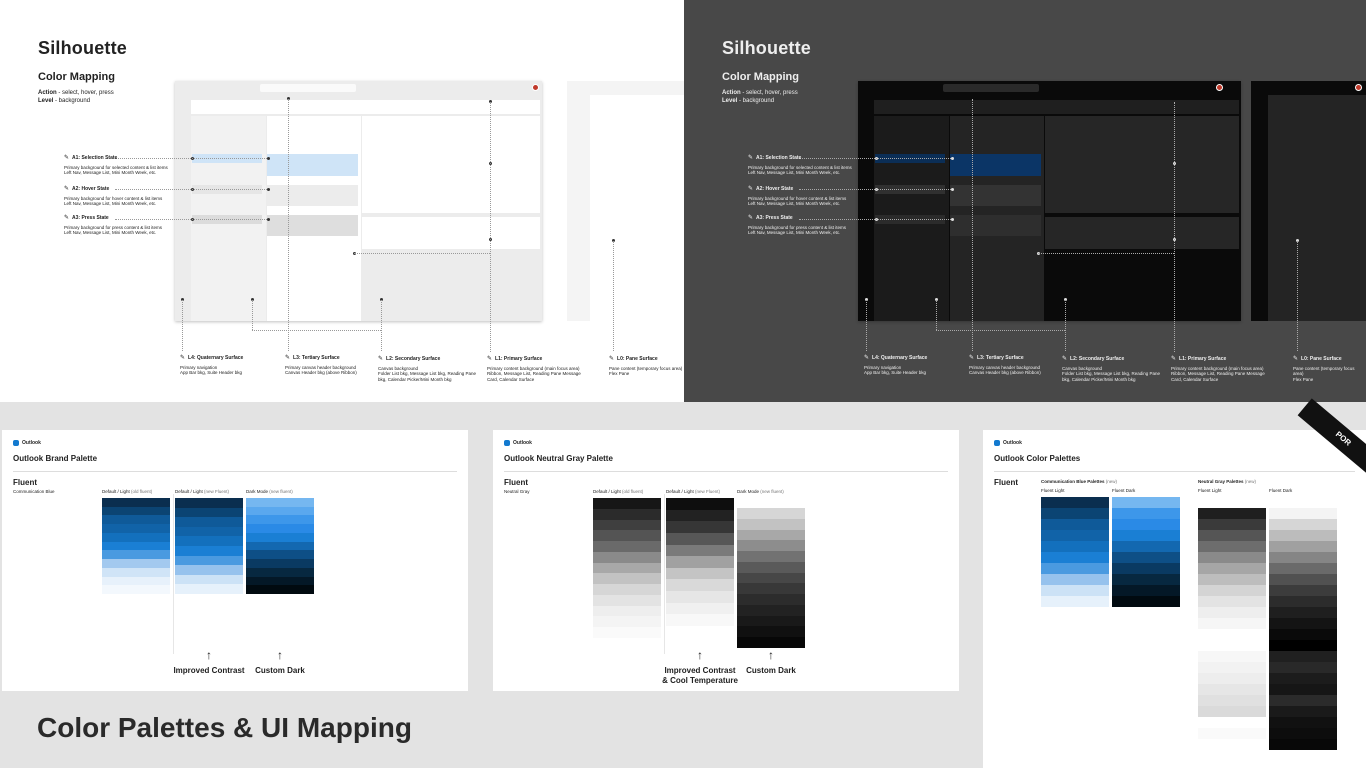 Image resolution: width=1366 pixels, height=768 pixels. What do you see at coordinates (1146, 552) in the screenshot?
I see `comm-blue-dark-table` at bounding box center [1146, 552].